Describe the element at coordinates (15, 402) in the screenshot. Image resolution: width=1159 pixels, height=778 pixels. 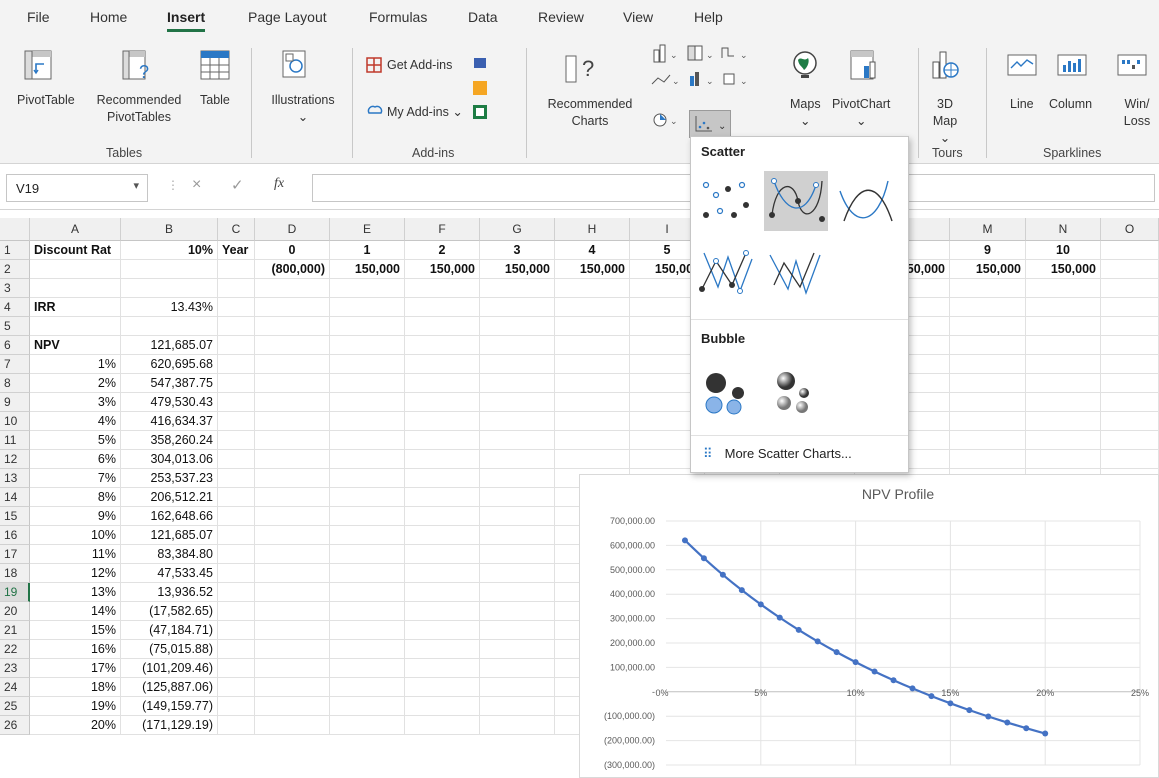
I see `row-header-9: 9` at that location.